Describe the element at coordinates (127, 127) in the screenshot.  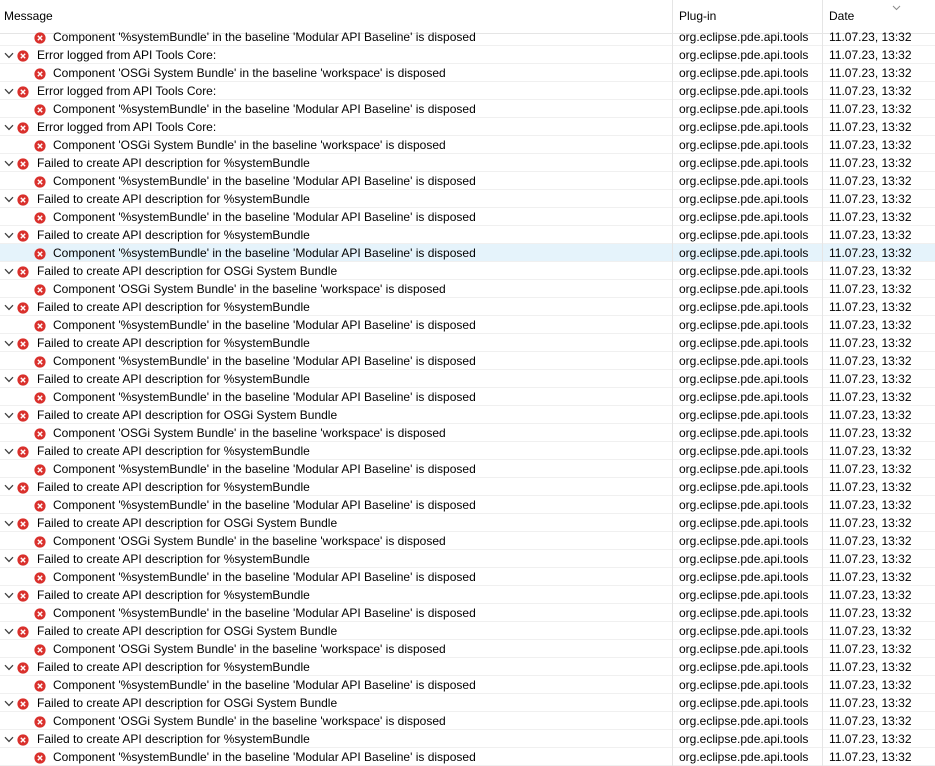
I see `message-text: Error logged from API Tools Core:` at that location.